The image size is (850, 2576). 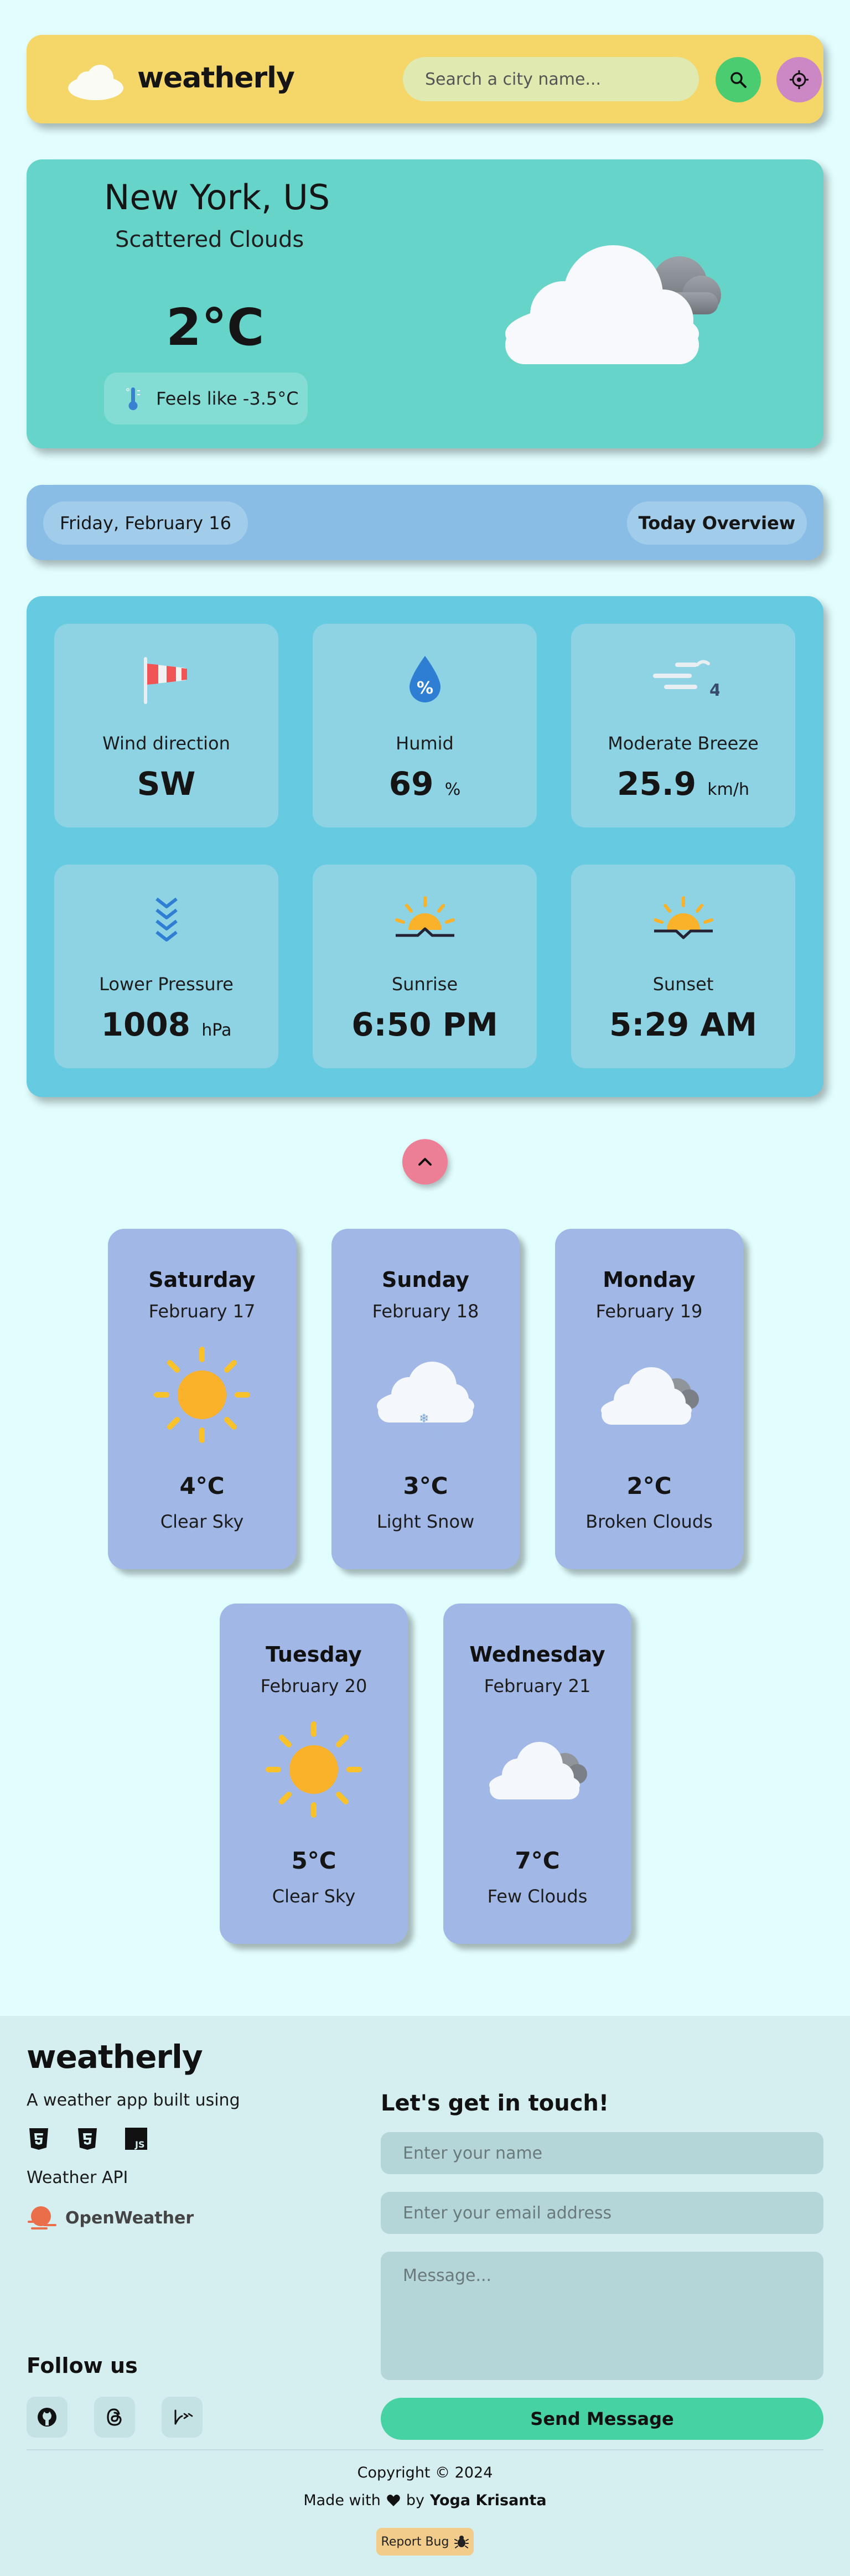 What do you see at coordinates (425, 1280) in the screenshot?
I see `forecast-day: Sunday` at bounding box center [425, 1280].